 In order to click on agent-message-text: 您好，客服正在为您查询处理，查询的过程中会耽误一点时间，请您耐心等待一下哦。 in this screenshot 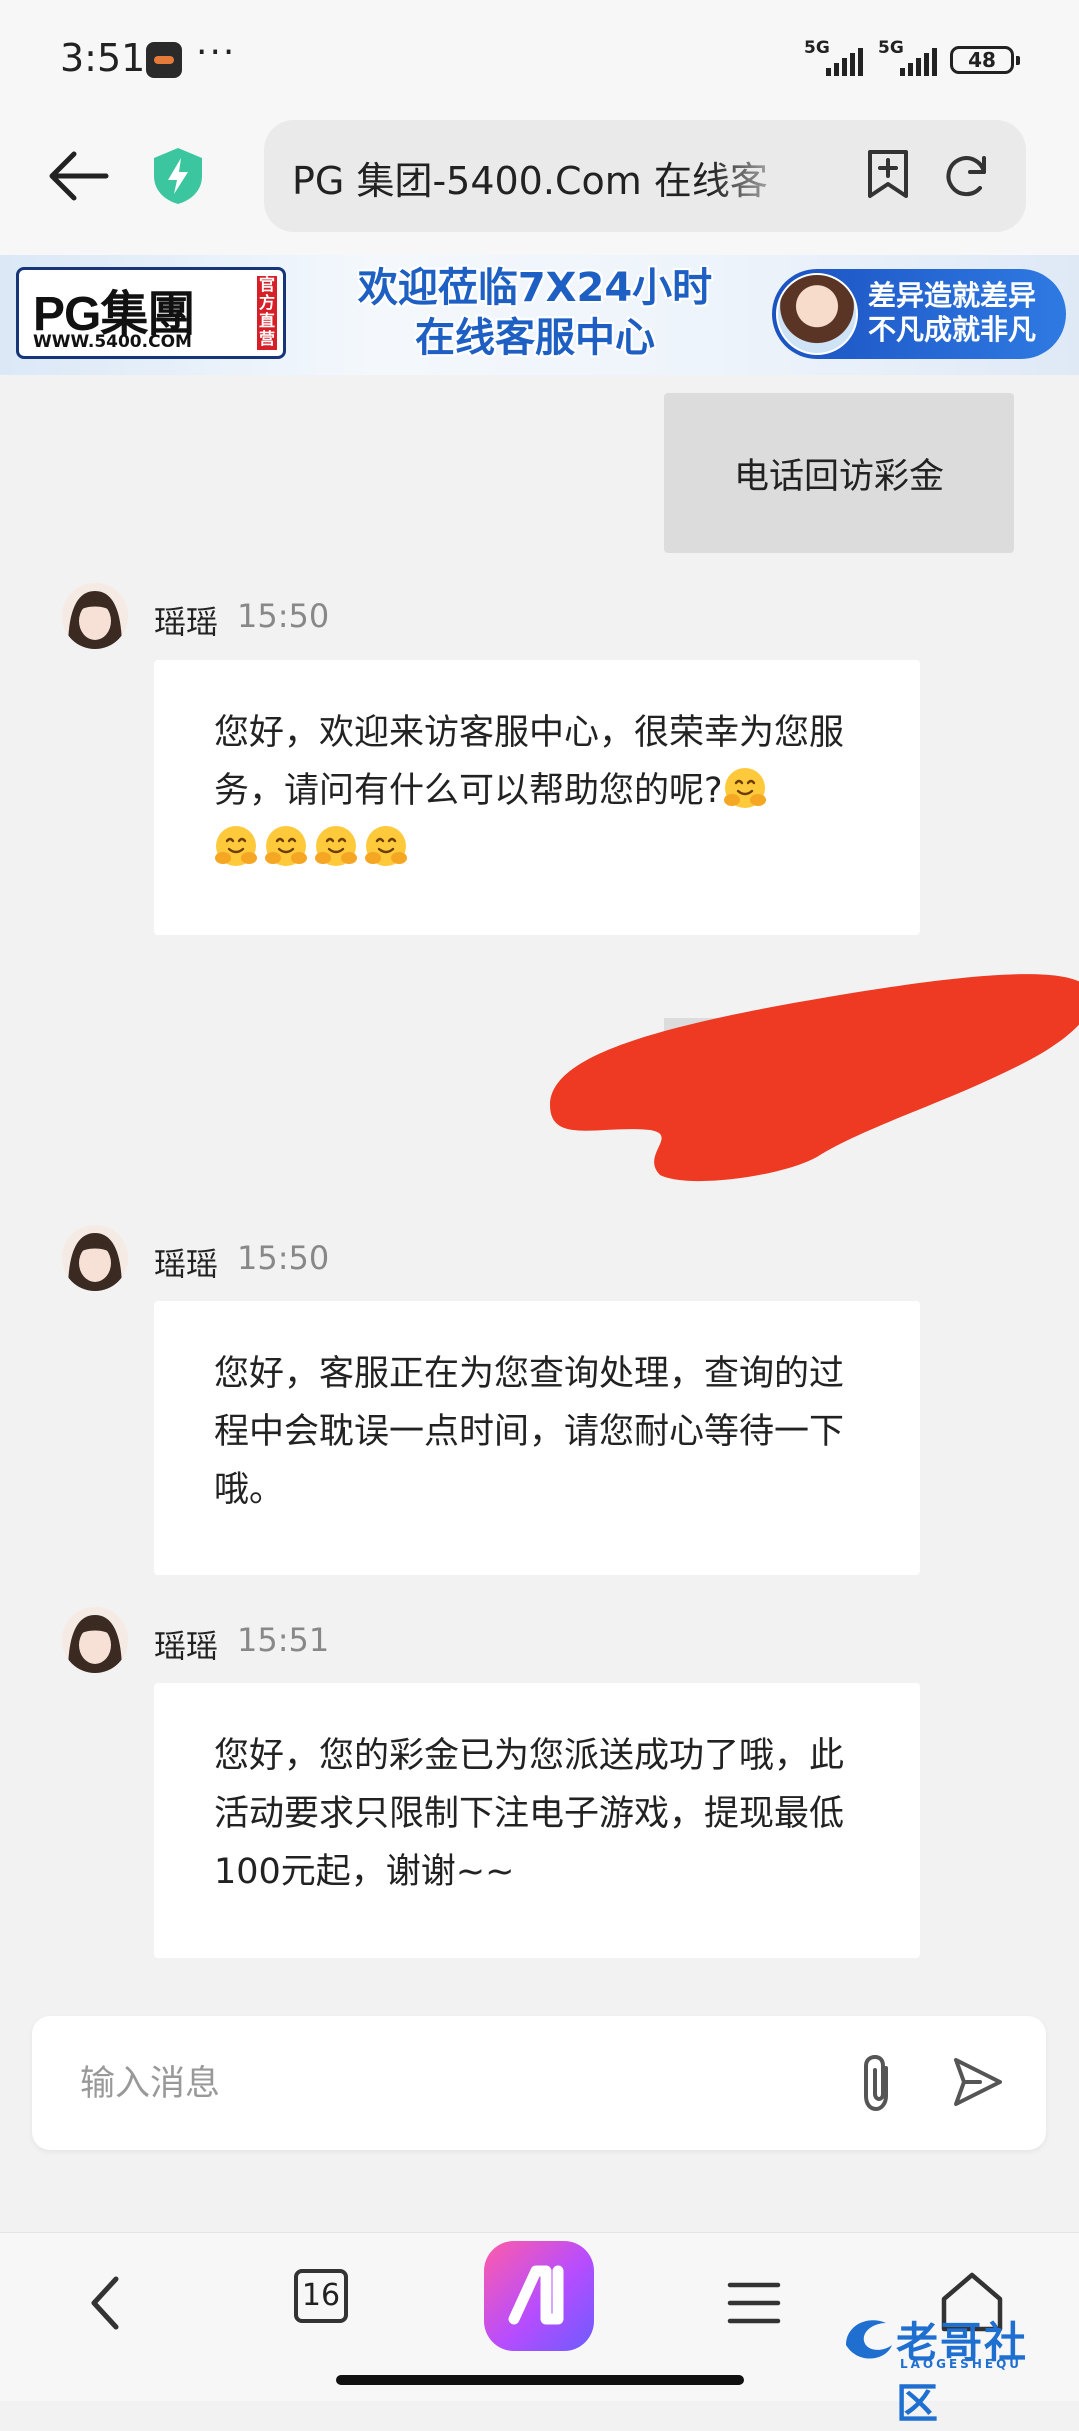, I will do `click(529, 1432)`.